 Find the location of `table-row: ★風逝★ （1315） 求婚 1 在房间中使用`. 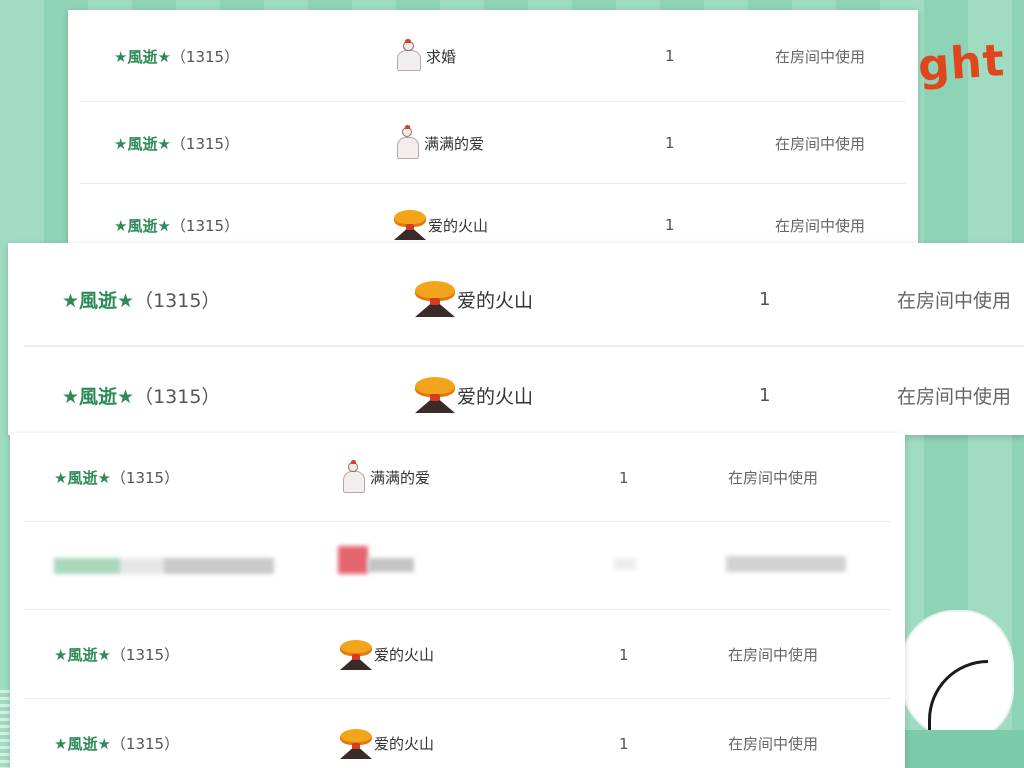

table-row: ★風逝★ （1315） 求婚 1 在房间中使用 is located at coordinates (493, 56).